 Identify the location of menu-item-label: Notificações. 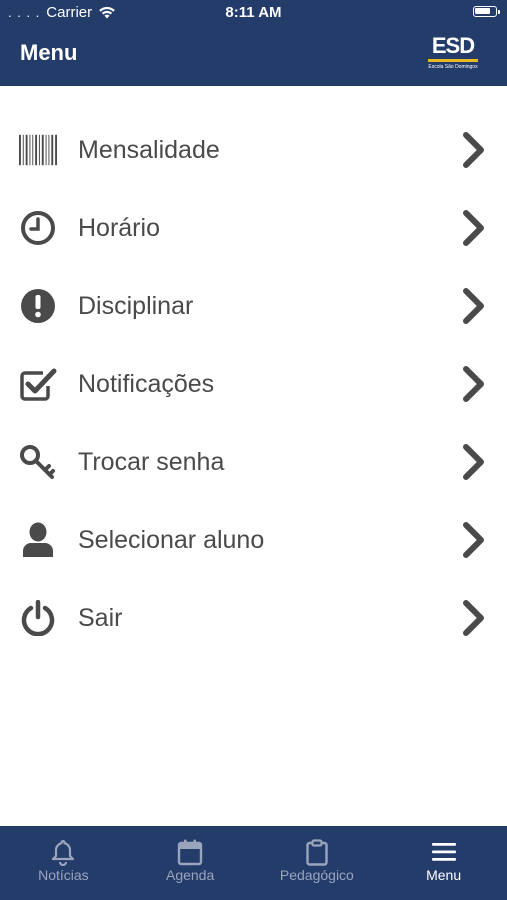
(146, 384).